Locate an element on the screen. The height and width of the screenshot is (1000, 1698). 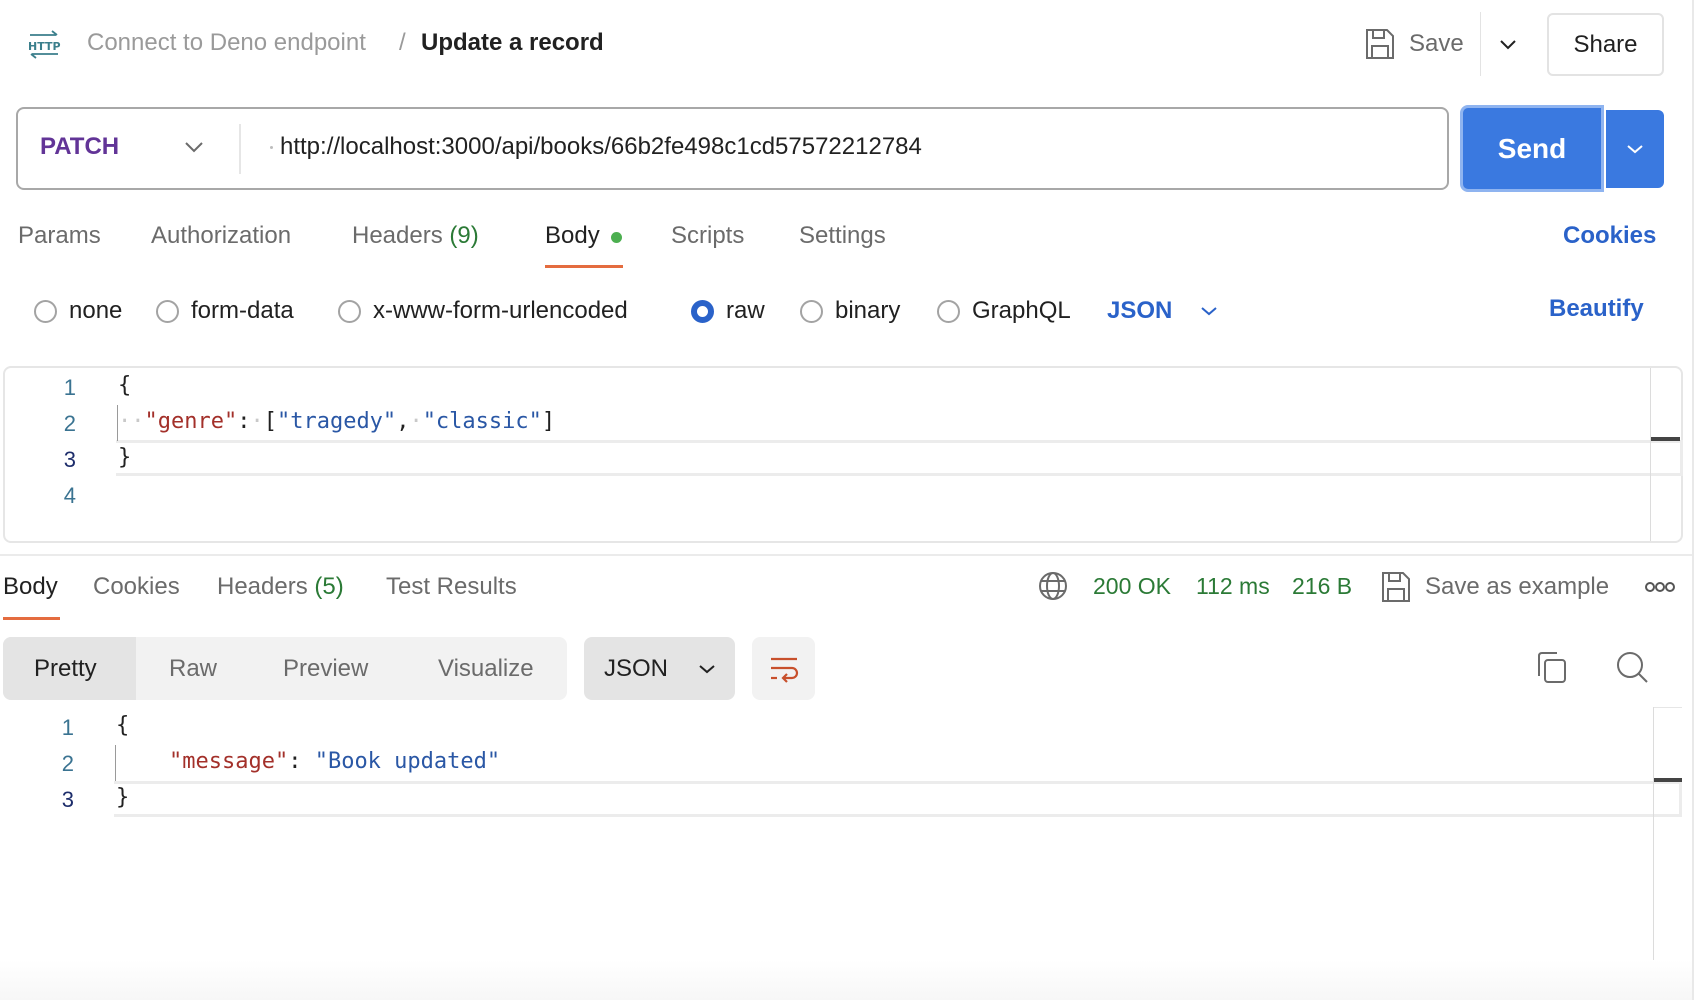
save-button: Save is located at coordinates (1414, 44).